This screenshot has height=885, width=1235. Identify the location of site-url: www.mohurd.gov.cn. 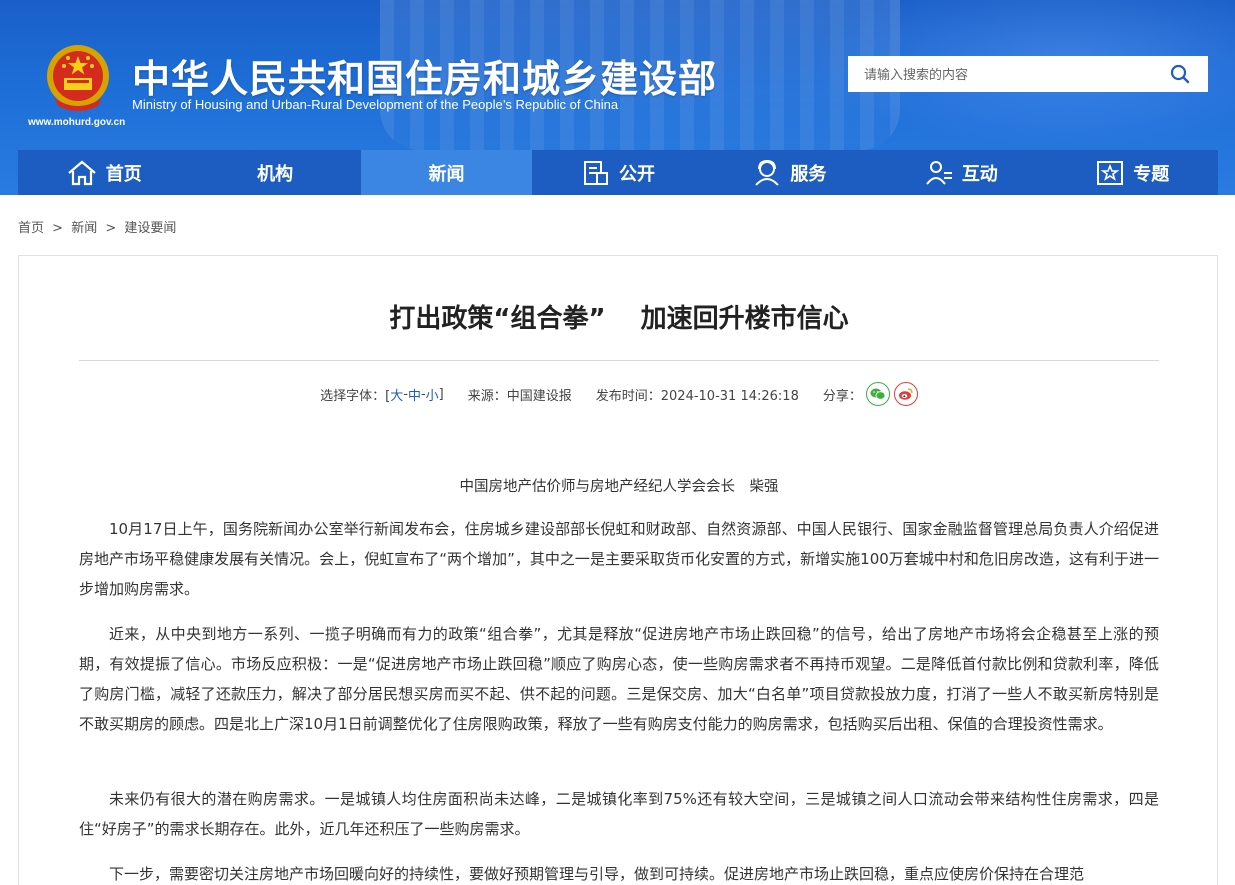
(77, 122).